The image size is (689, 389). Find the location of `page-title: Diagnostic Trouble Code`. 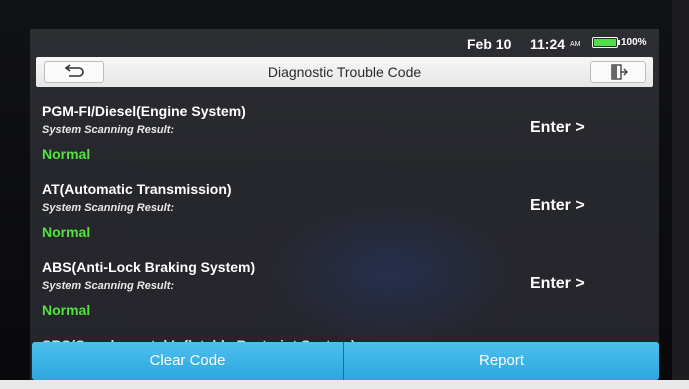

page-title: Diagnostic Trouble Code is located at coordinates (344, 72).